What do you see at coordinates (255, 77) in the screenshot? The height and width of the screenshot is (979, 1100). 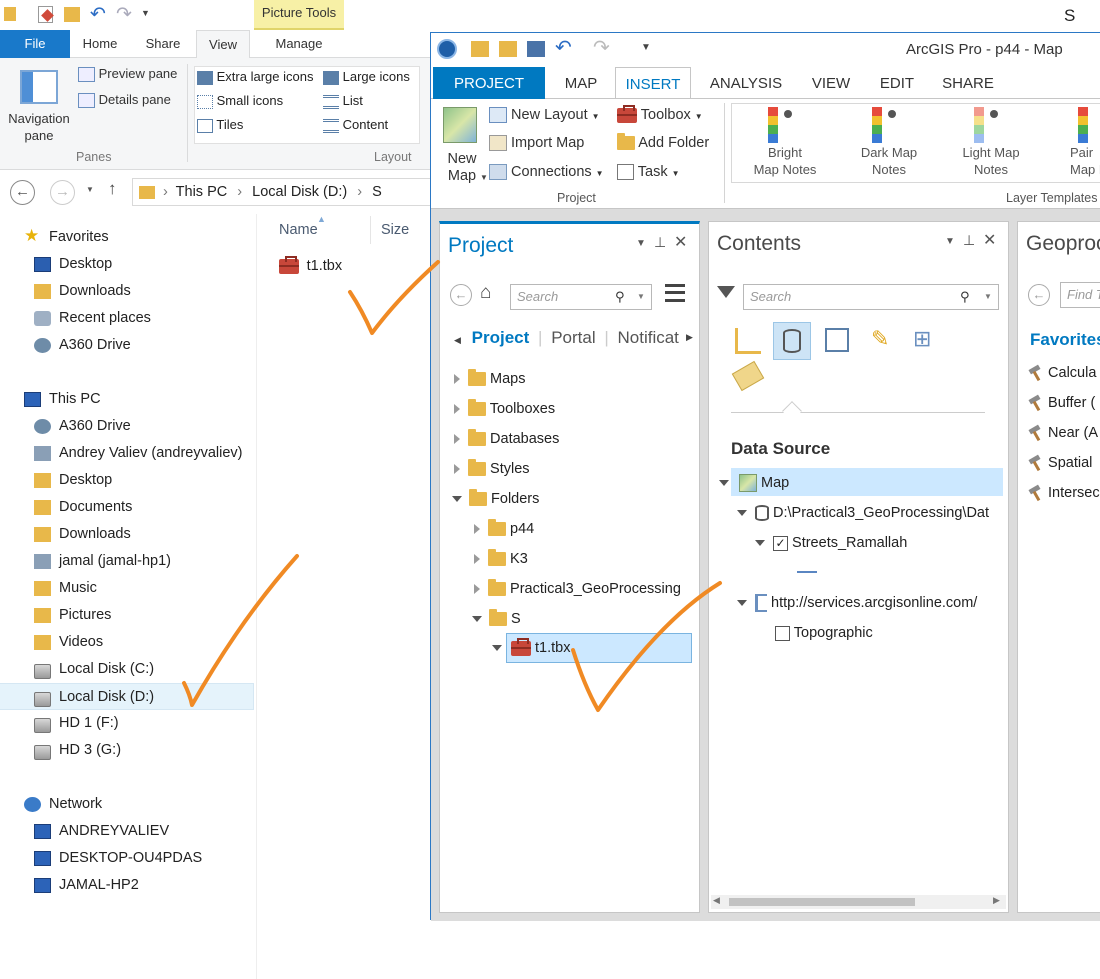 I see `extra-large-icons-option: Extra large icons` at bounding box center [255, 77].